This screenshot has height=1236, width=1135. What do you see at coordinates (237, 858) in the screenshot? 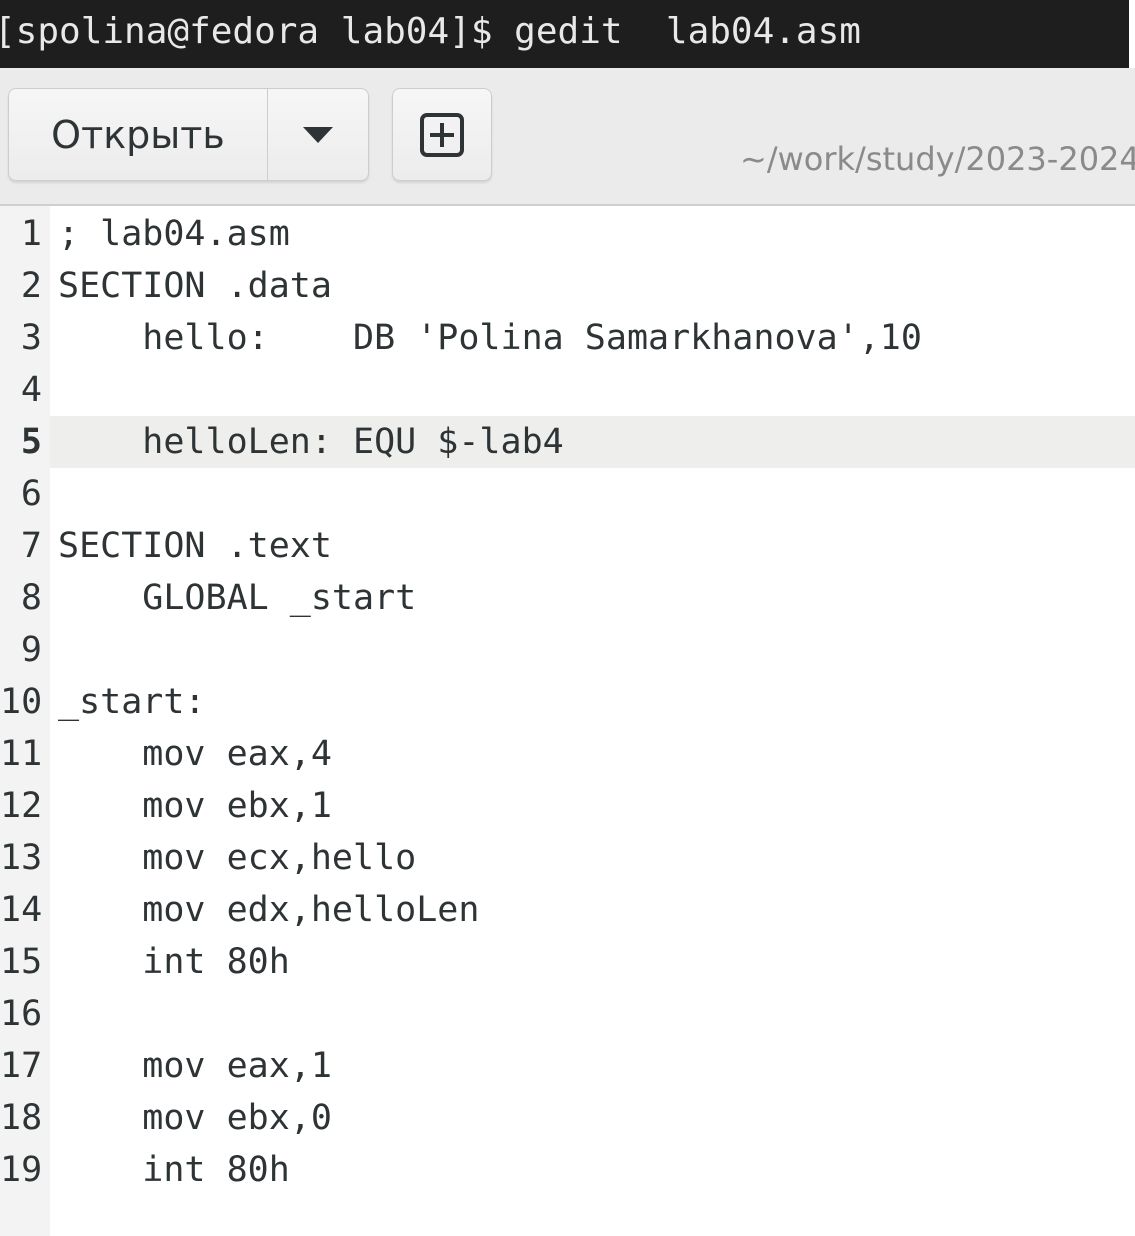
I see `line-code-text: mov ecx,hello` at bounding box center [237, 858].